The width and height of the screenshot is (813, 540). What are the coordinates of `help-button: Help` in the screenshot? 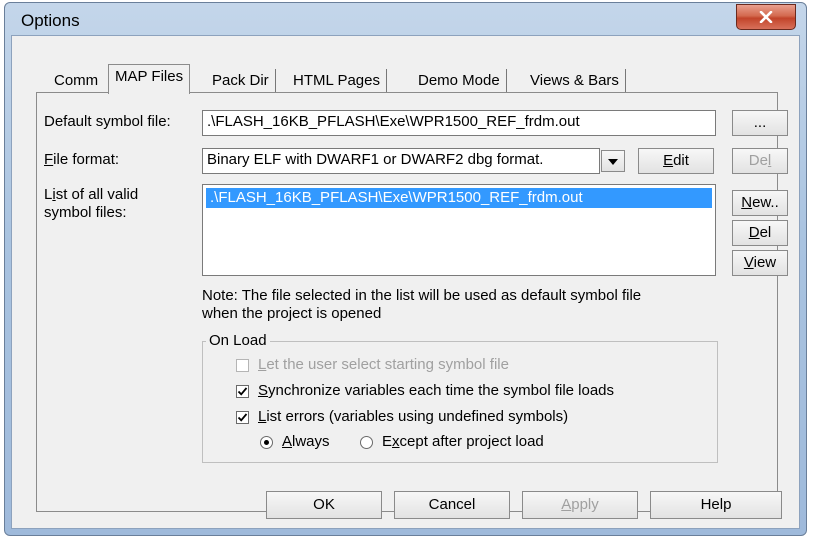 It's located at (716, 505).